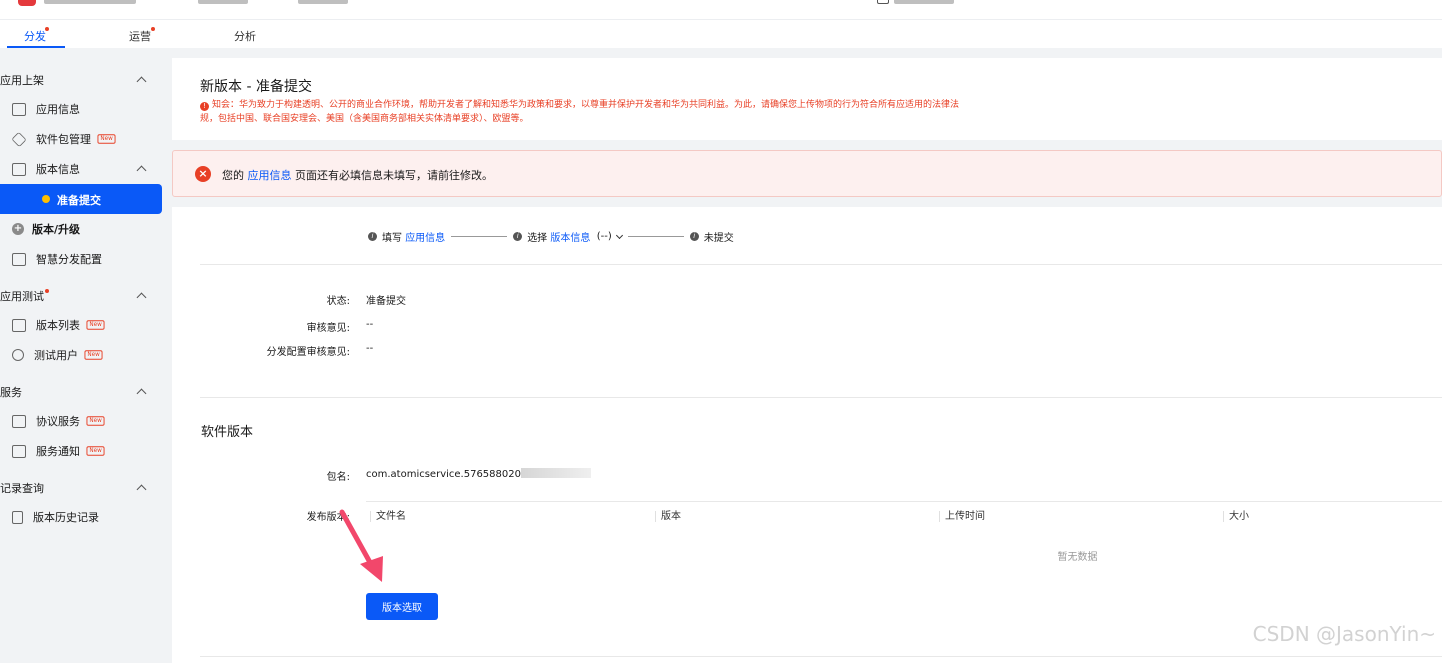 The height and width of the screenshot is (663, 1442). Describe the element at coordinates (962, 516) in the screenshot. I see `col-upload-time: 上传时间` at that location.